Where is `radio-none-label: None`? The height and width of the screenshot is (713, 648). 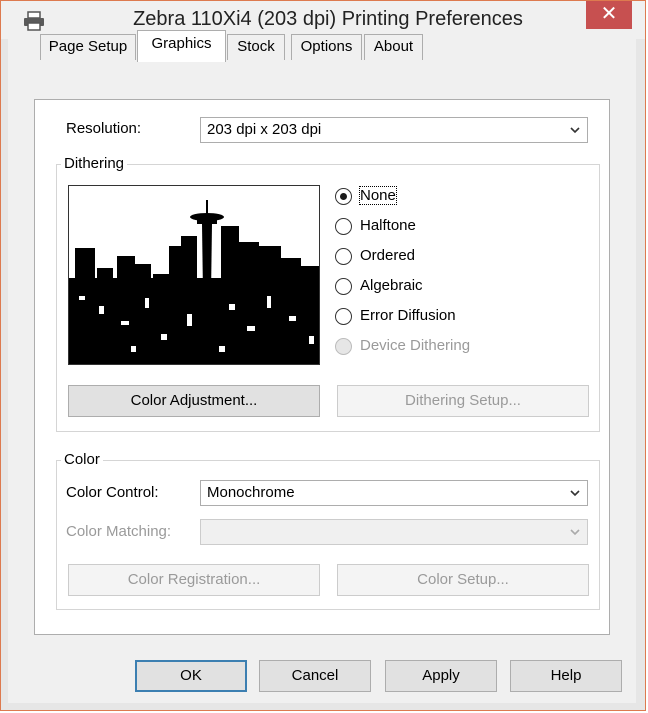
radio-none-label: None is located at coordinates (378, 195).